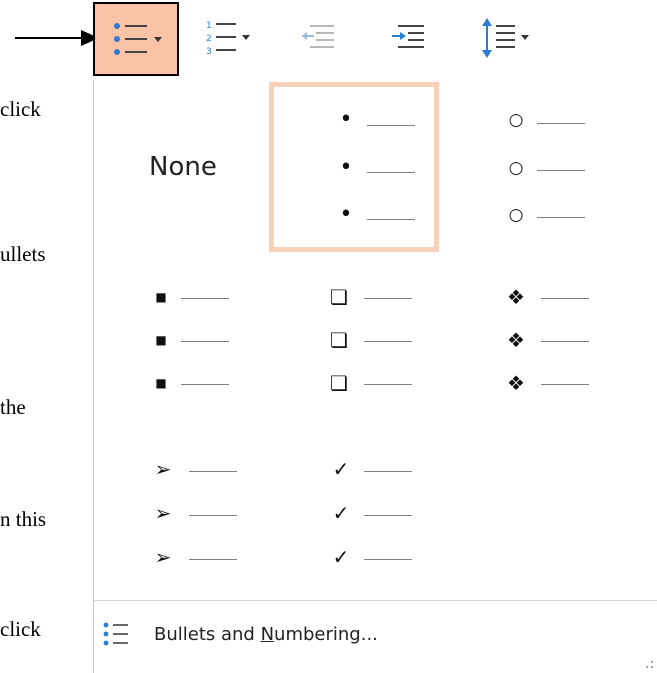  I want to click on bullet-option-none: None, so click(184, 167).